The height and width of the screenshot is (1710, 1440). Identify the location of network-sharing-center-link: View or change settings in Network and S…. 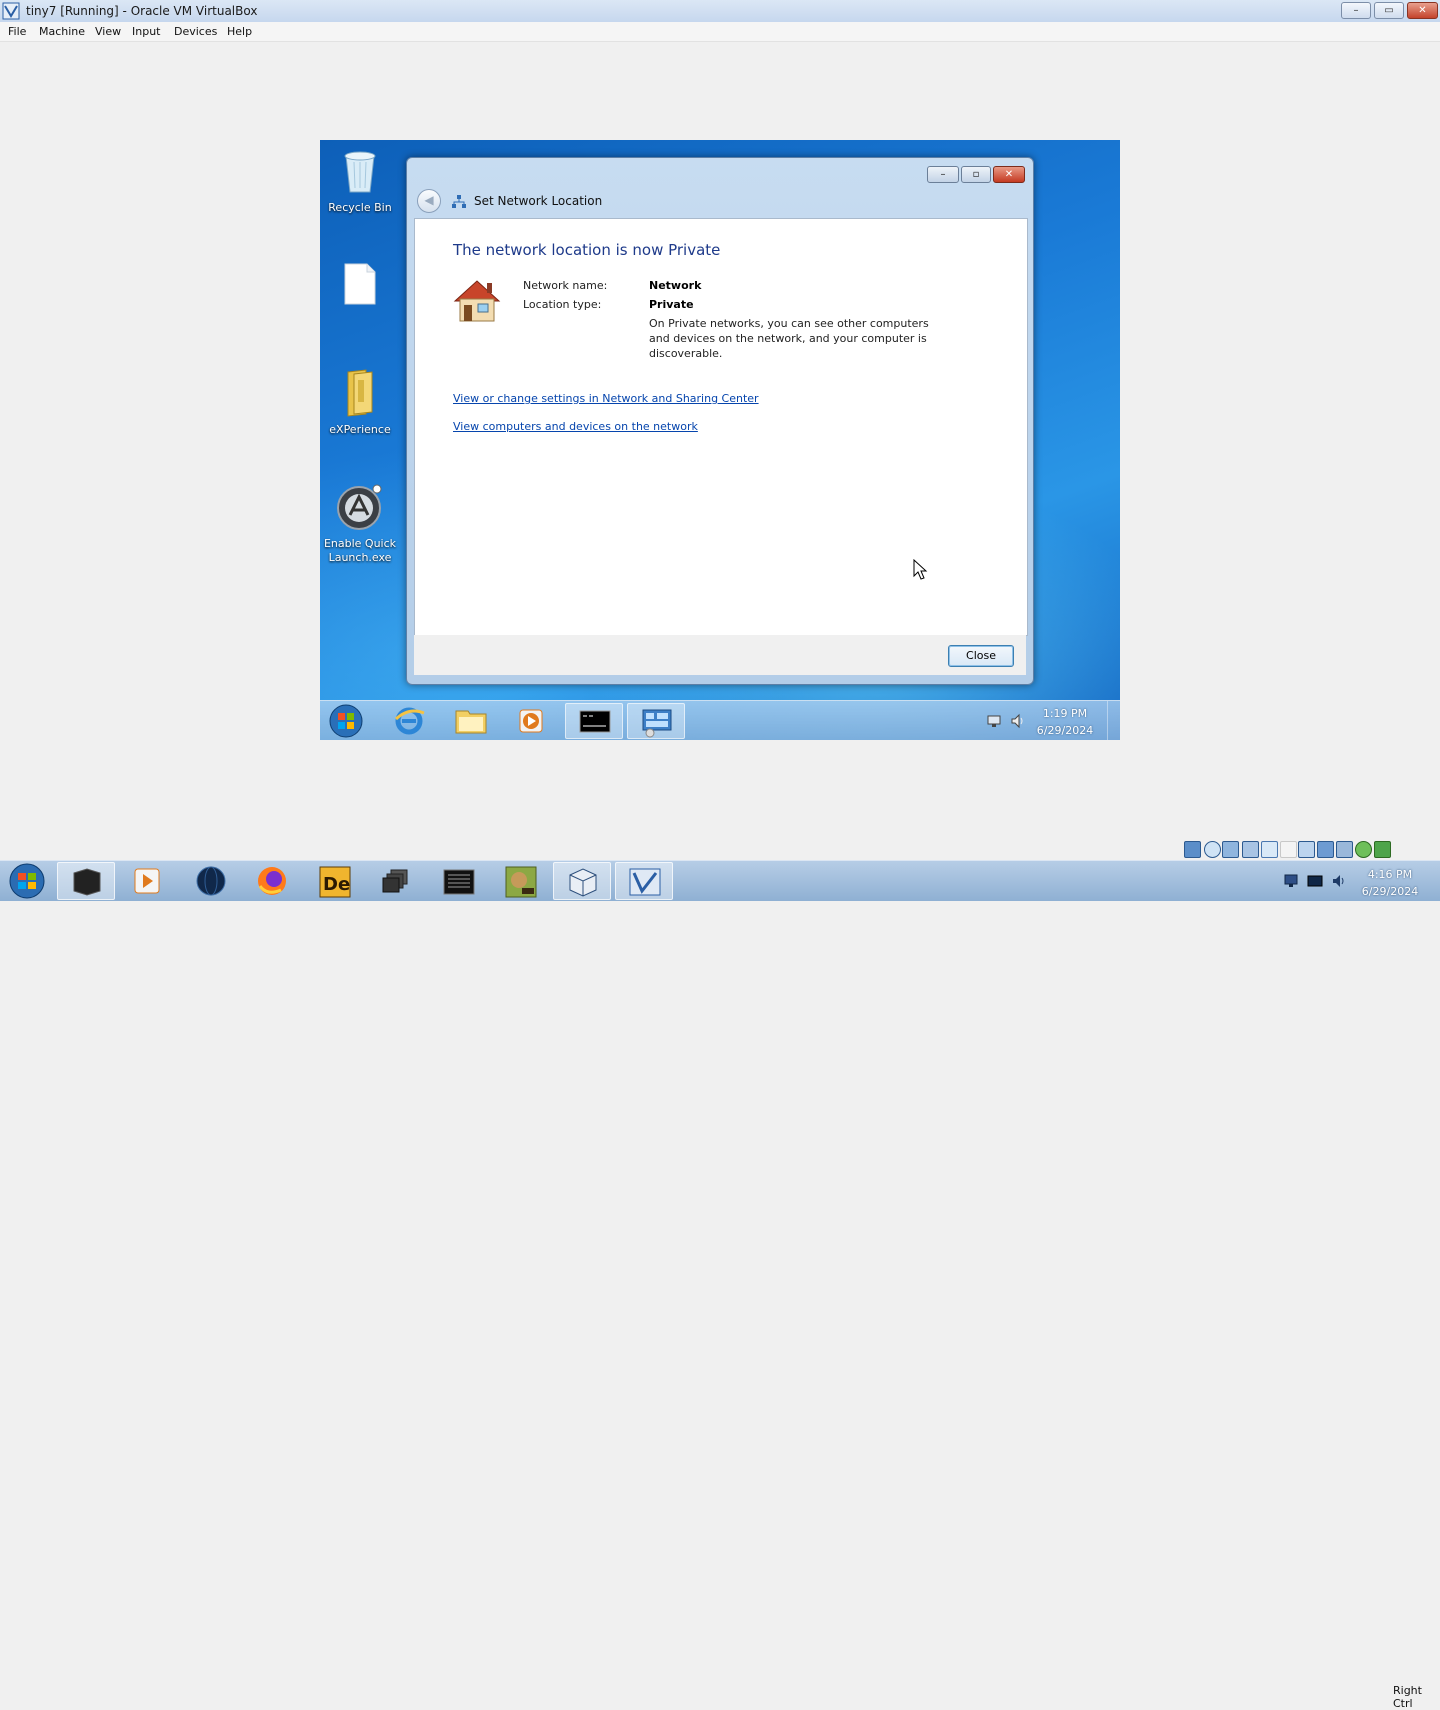
(606, 398).